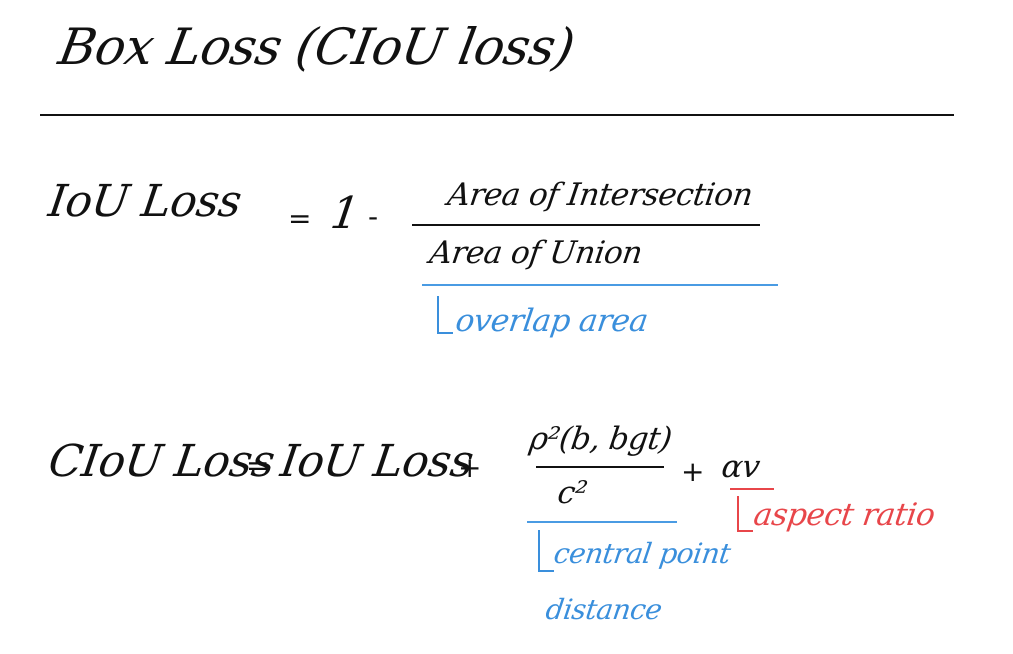  Describe the element at coordinates (745, 514) in the screenshot. I see `aspect-ratio-bracket` at that location.